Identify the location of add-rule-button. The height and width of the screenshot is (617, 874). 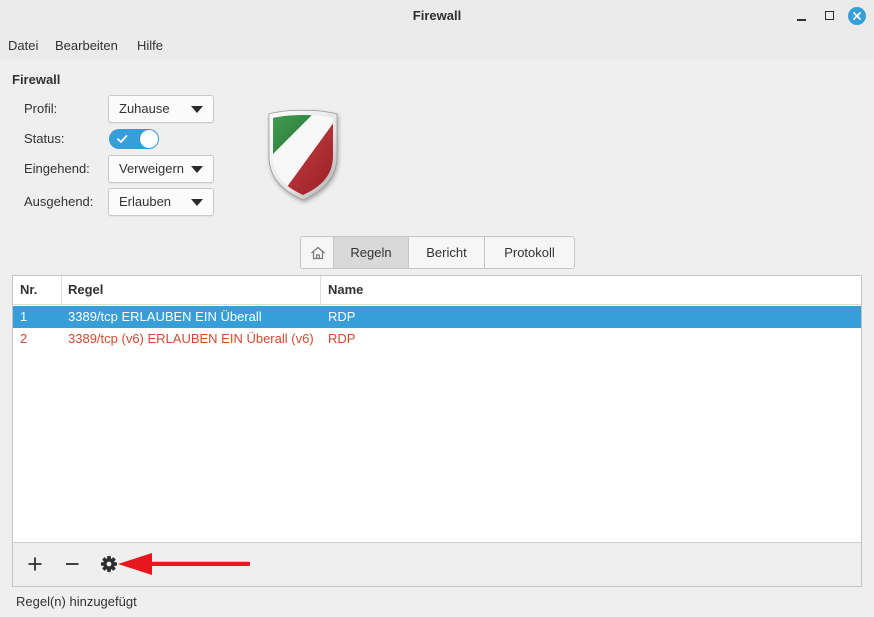
(35, 564).